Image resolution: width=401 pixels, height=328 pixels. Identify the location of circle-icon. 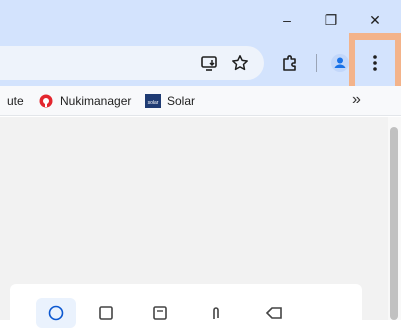
(56, 313).